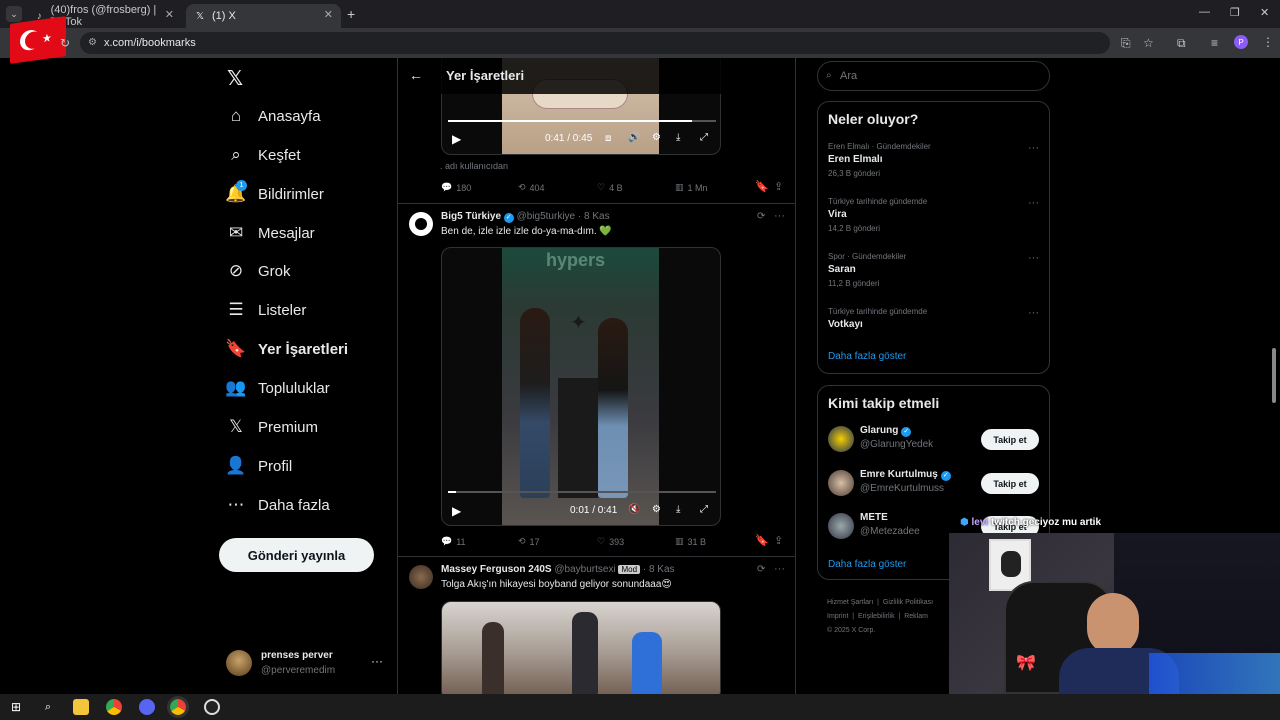 The width and height of the screenshot is (1280, 720). Describe the element at coordinates (306, 664) in the screenshot. I see `account-switcher: prenses perver @perveremedim ···` at that location.